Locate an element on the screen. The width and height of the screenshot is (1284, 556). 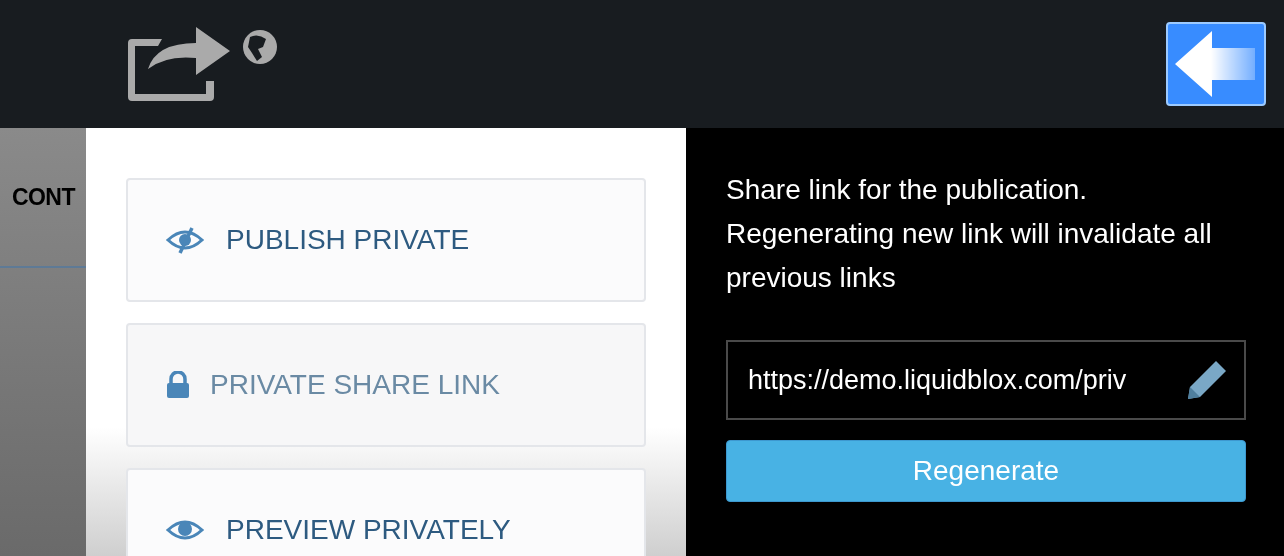
eye-icon is located at coordinates (185, 530).